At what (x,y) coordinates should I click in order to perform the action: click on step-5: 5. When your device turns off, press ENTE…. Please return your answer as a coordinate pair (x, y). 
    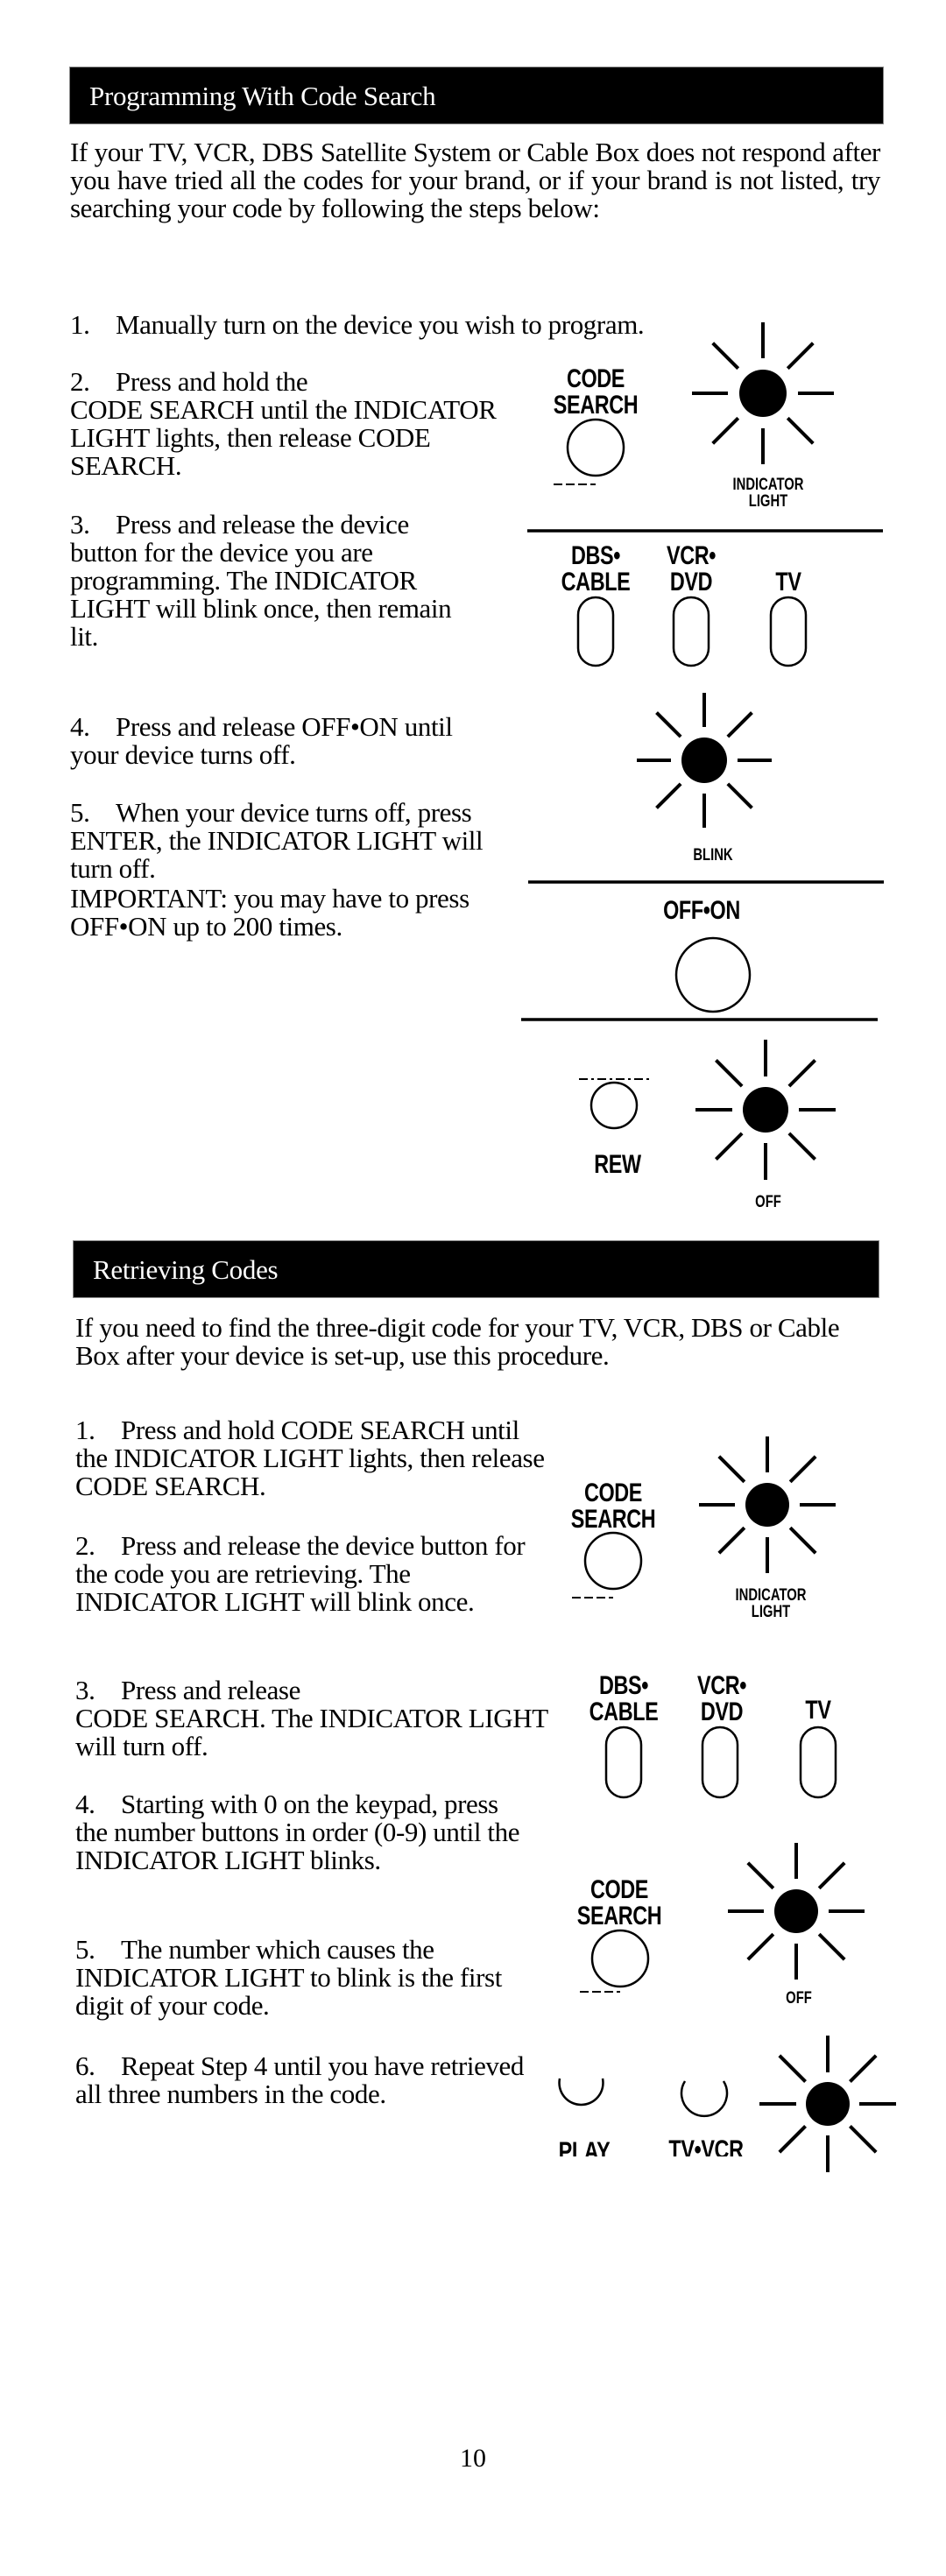
    Looking at the image, I should click on (284, 827).